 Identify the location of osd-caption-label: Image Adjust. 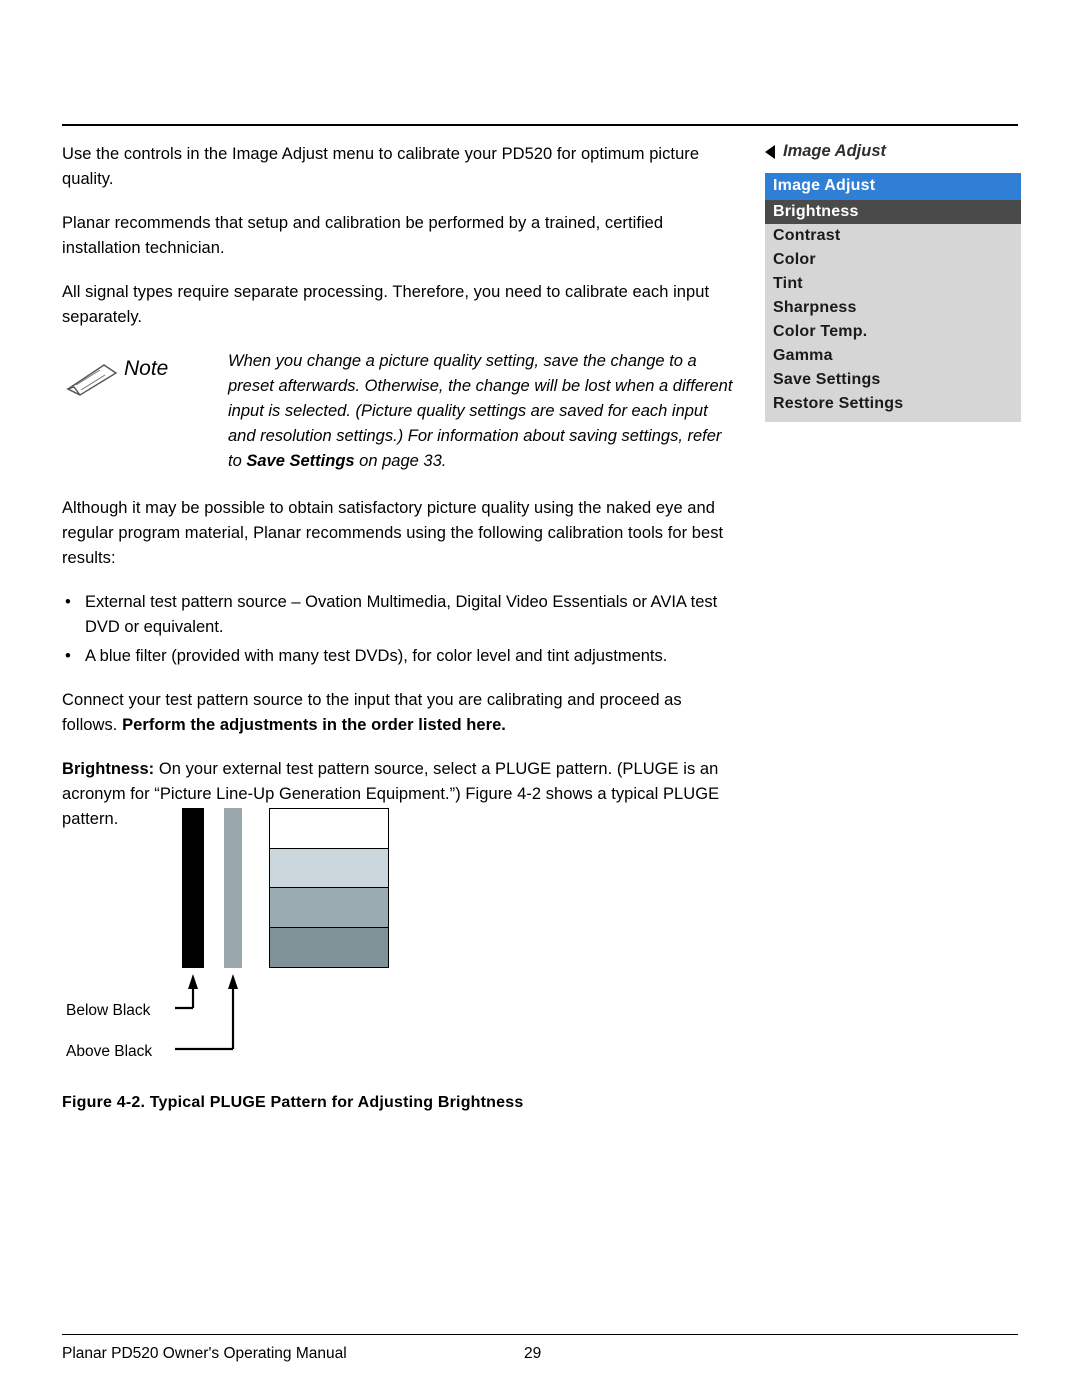
(834, 151).